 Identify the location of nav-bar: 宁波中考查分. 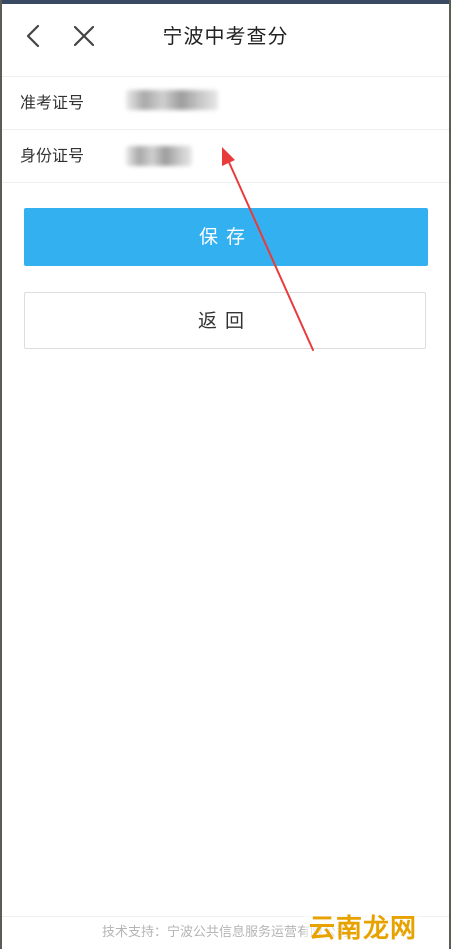
(225, 40).